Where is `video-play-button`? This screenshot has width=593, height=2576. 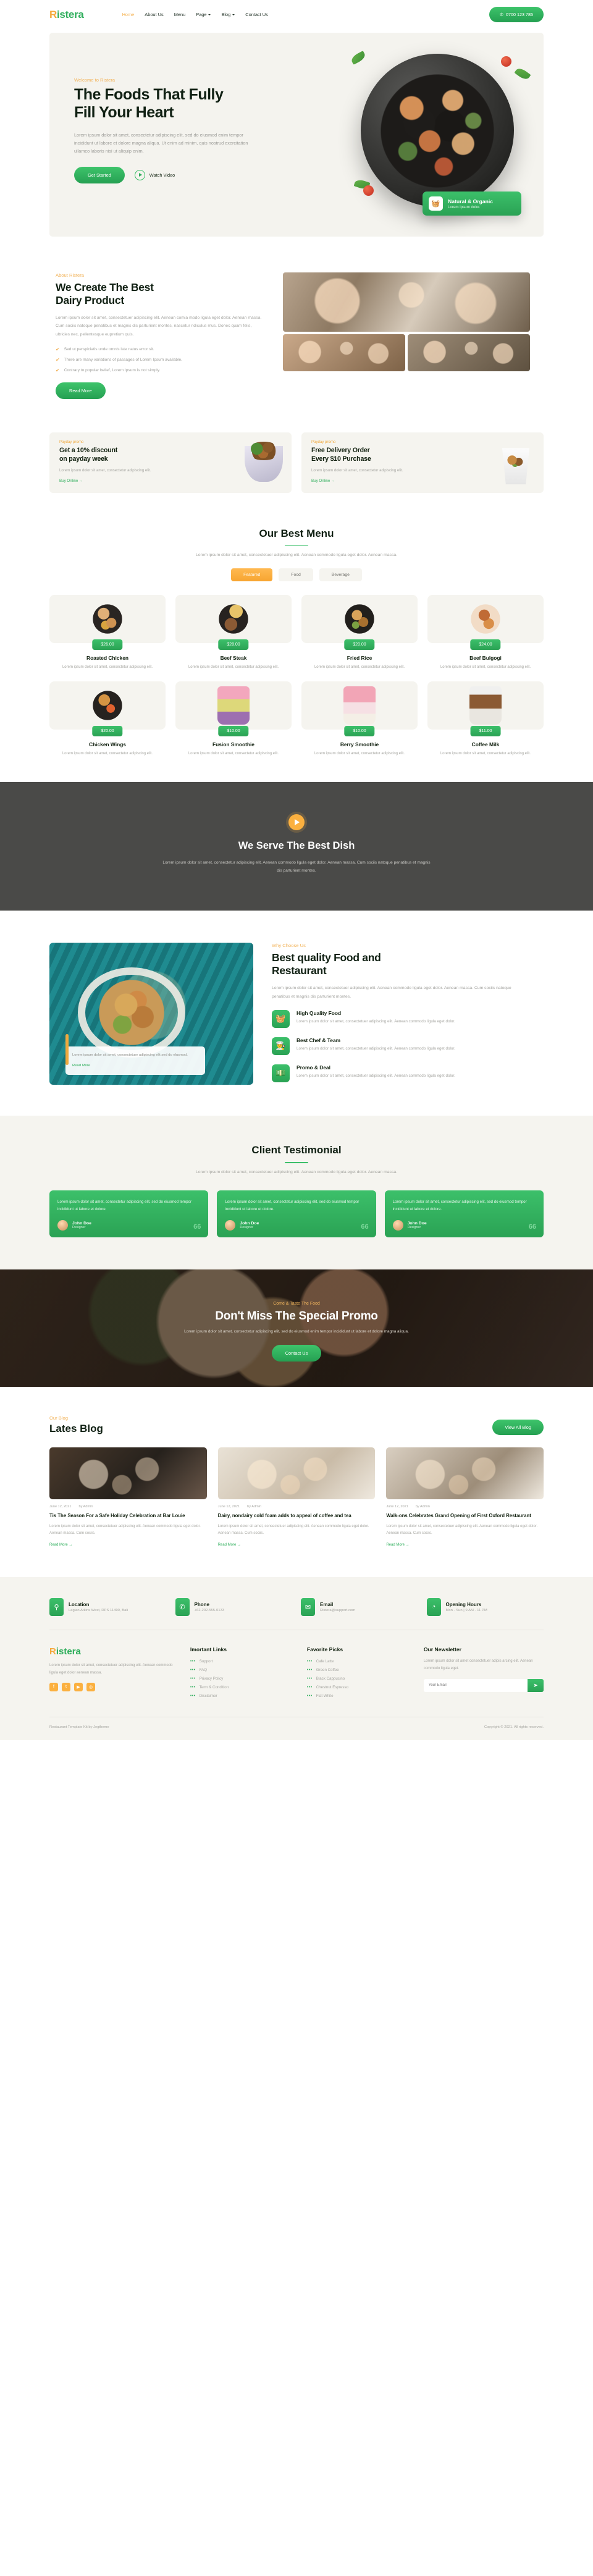 video-play-button is located at coordinates (296, 822).